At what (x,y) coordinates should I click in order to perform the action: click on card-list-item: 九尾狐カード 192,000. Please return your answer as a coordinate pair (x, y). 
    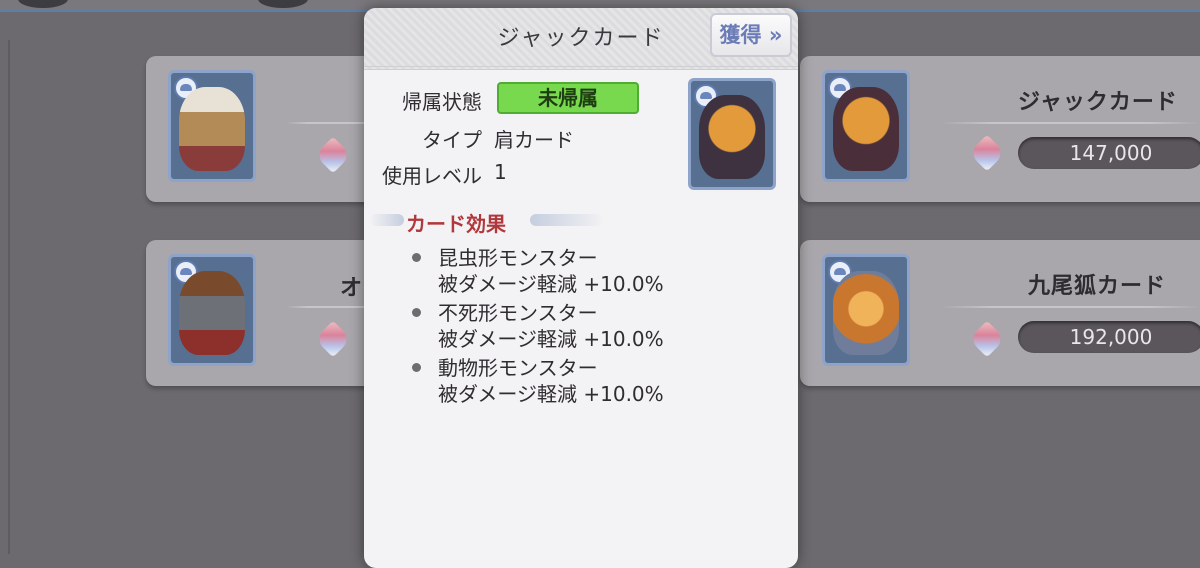
    Looking at the image, I should click on (1000, 313).